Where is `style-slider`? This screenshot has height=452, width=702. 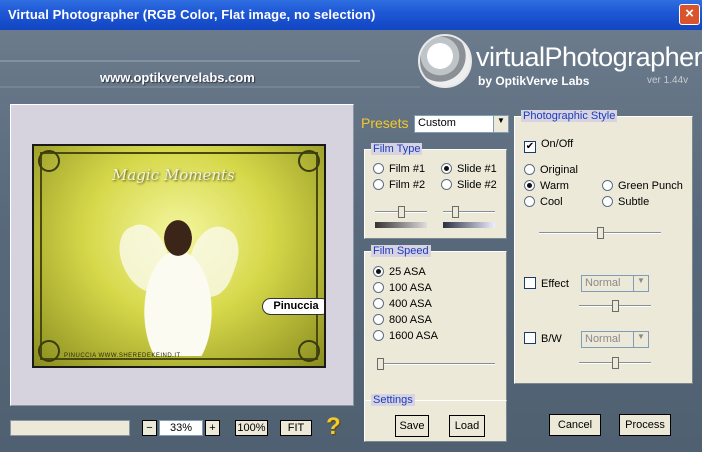 style-slider is located at coordinates (600, 233).